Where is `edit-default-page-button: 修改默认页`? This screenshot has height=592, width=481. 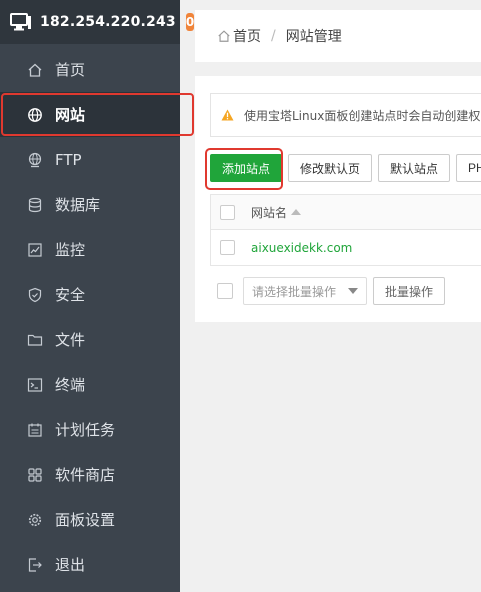
edit-default-page-button: 修改默认页 is located at coordinates (330, 168).